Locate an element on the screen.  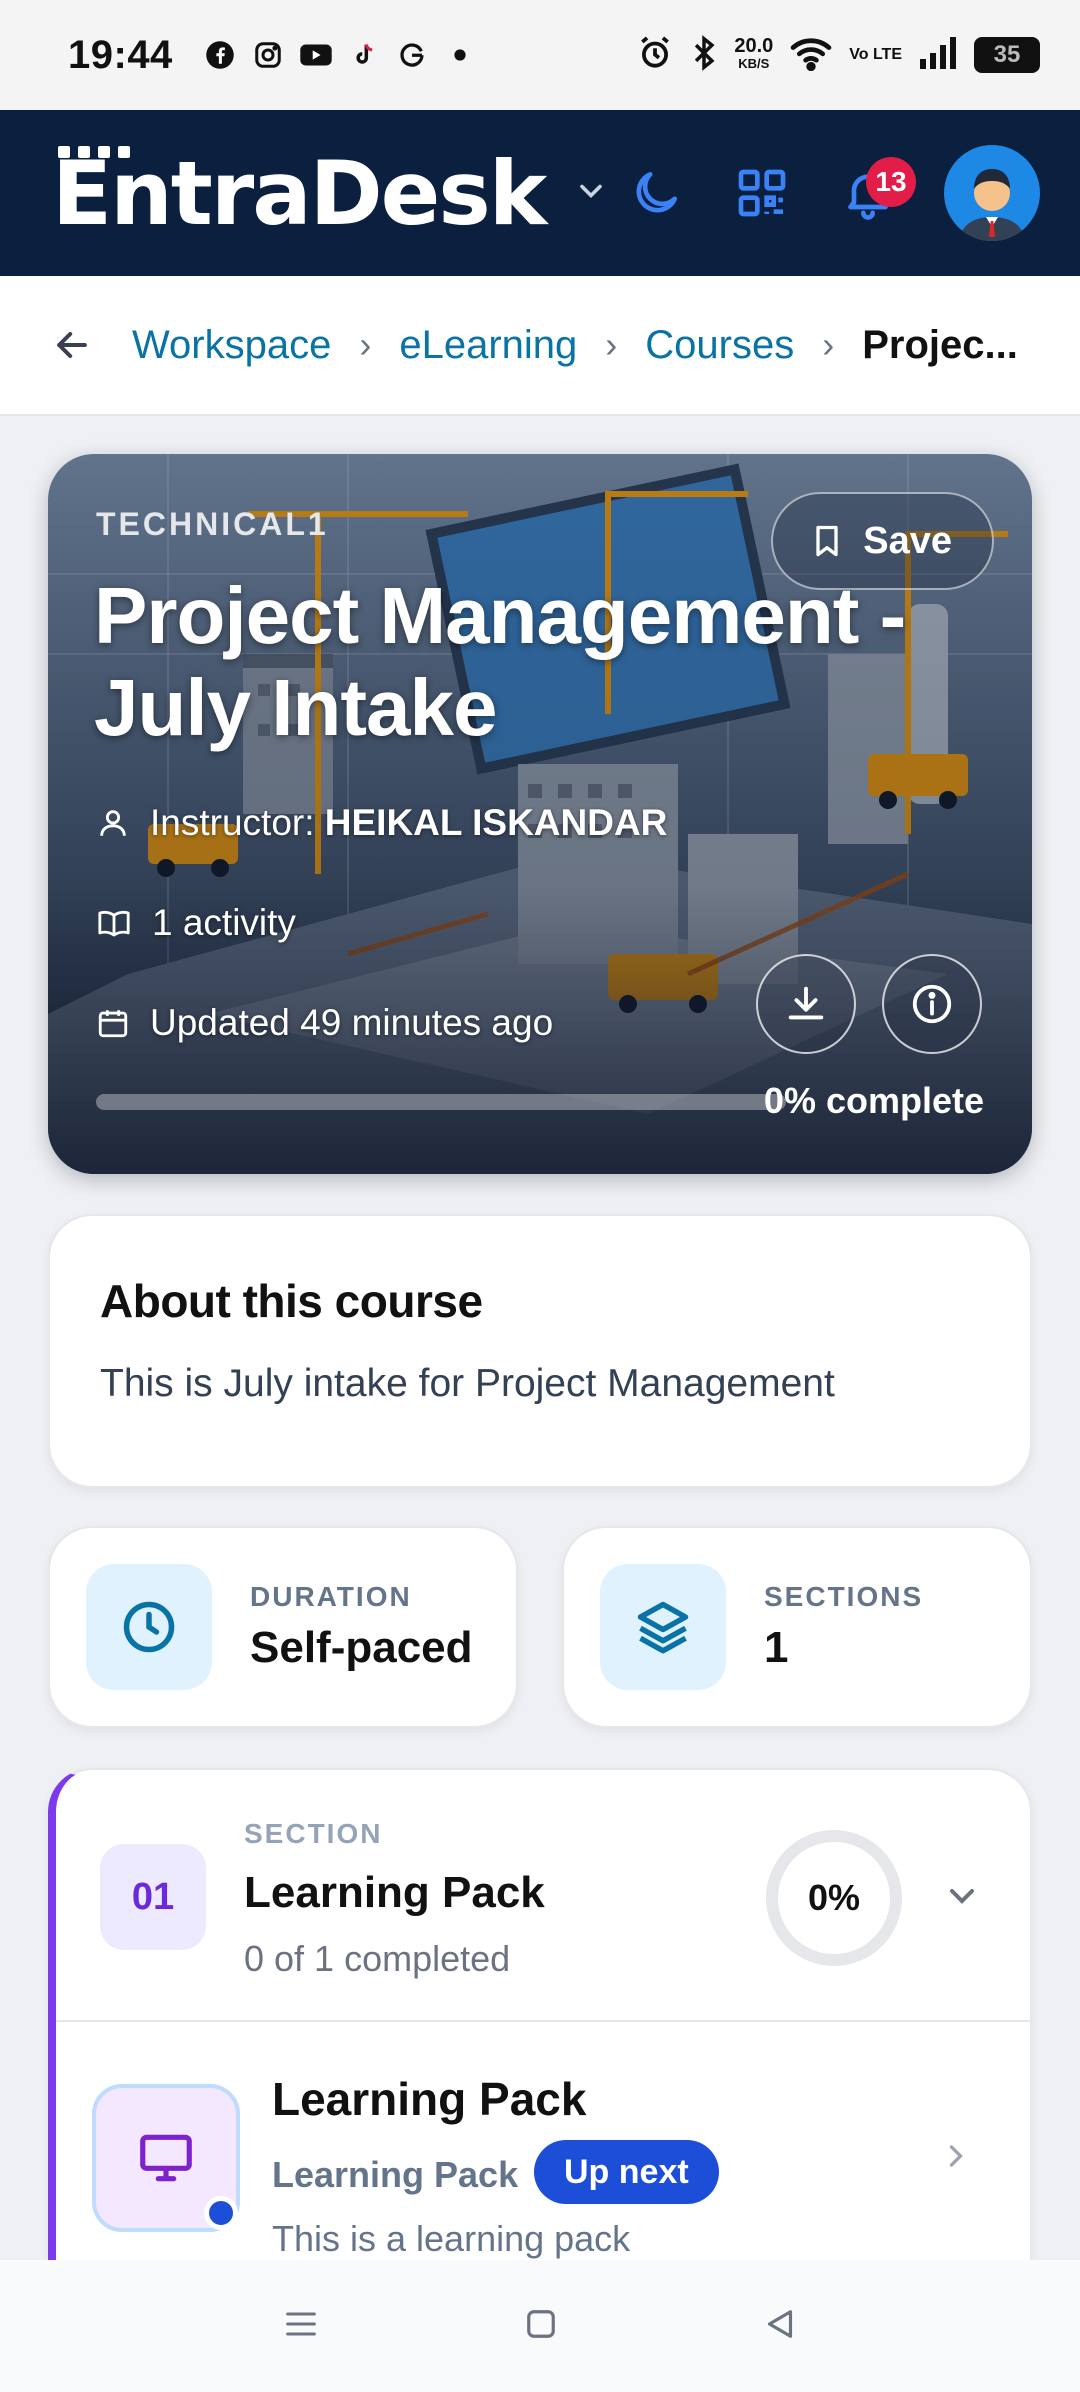
volte-indicator: Vo LTE is located at coordinates (875, 54).